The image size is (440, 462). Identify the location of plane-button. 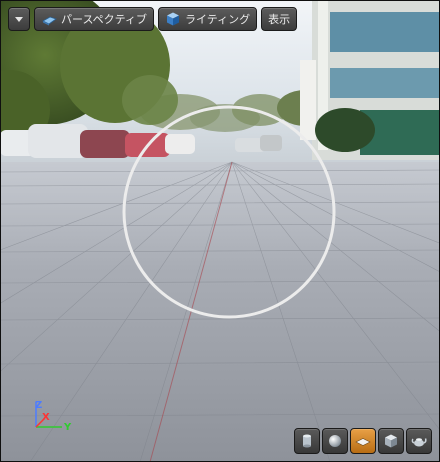
(363, 441).